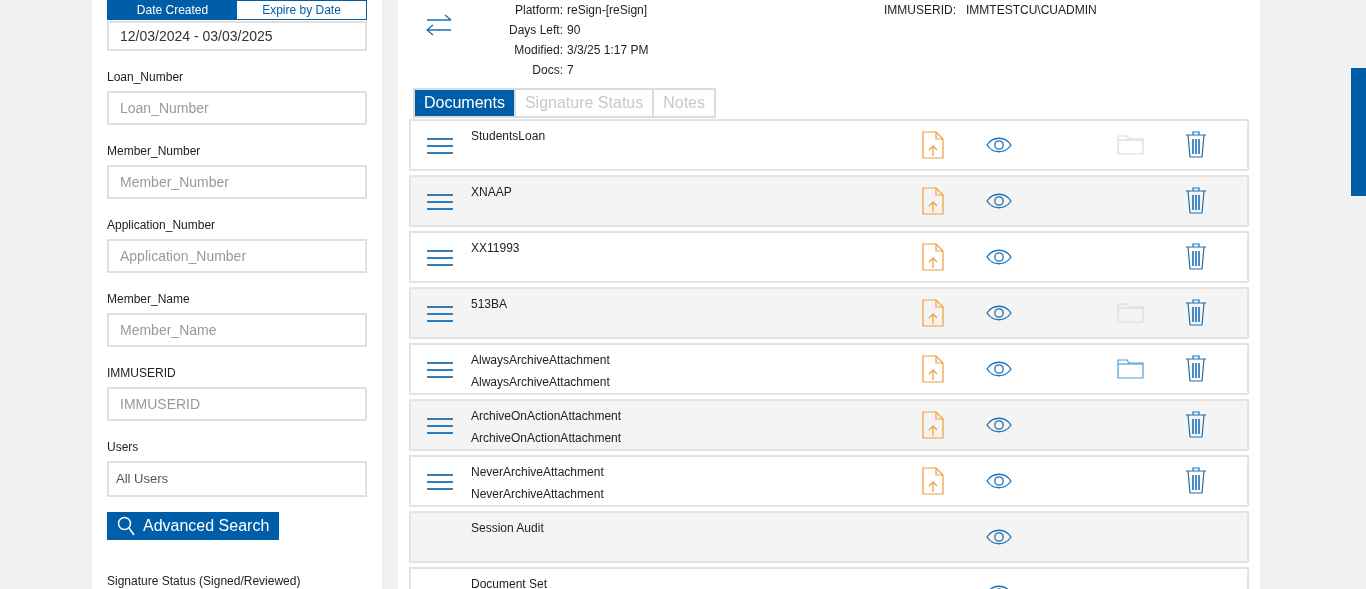 The height and width of the screenshot is (589, 1366). Describe the element at coordinates (1130, 369) in the screenshot. I see `folder-icon` at that location.